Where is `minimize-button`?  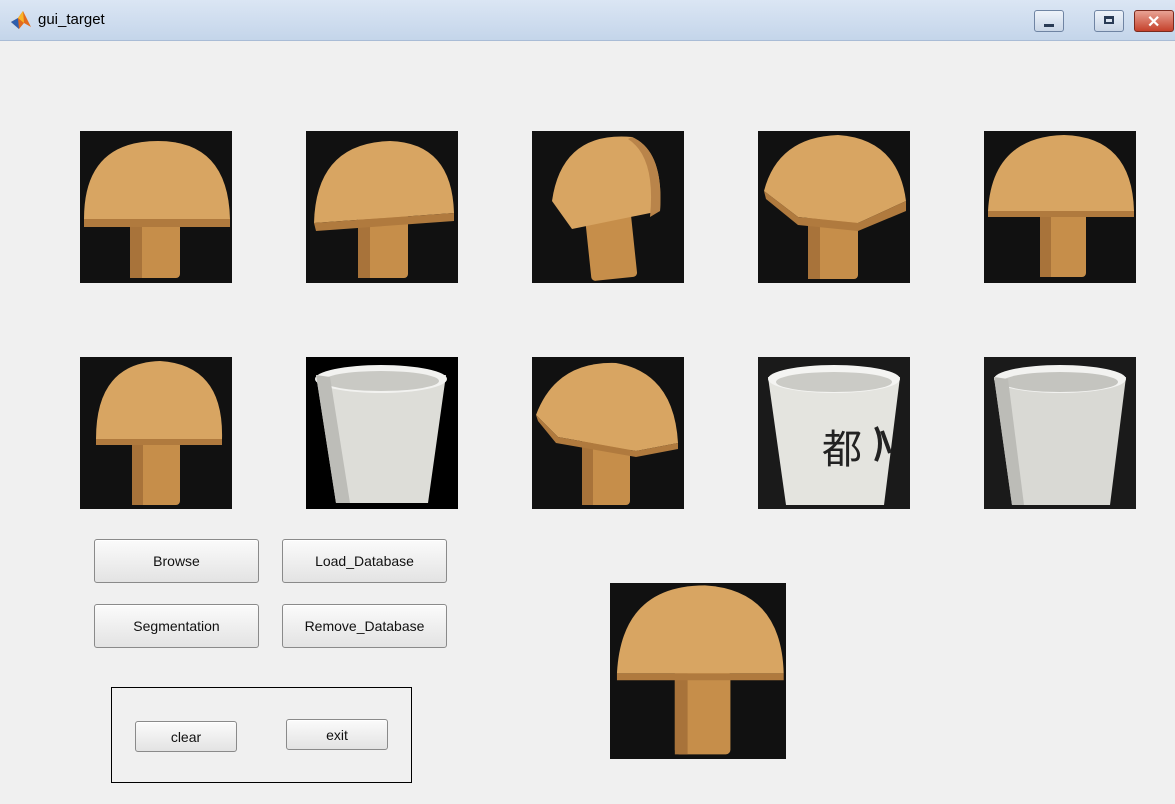
minimize-button is located at coordinates (1049, 21).